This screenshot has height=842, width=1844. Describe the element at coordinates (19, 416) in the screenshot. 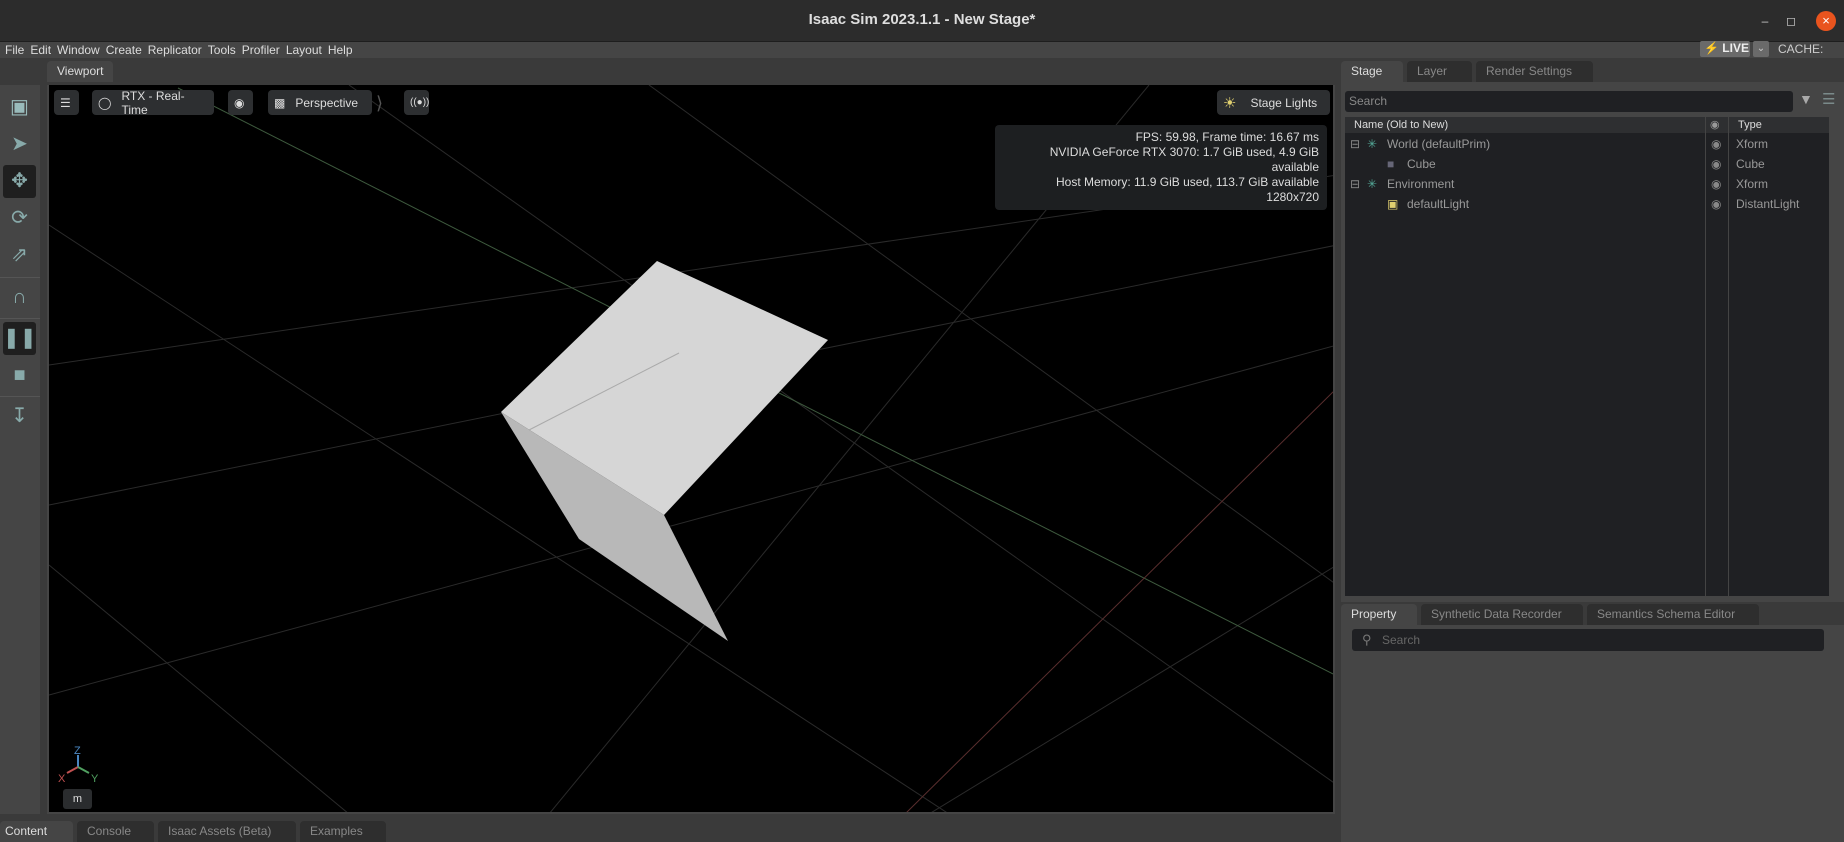

I see `physics-drop-icon: ↧` at that location.